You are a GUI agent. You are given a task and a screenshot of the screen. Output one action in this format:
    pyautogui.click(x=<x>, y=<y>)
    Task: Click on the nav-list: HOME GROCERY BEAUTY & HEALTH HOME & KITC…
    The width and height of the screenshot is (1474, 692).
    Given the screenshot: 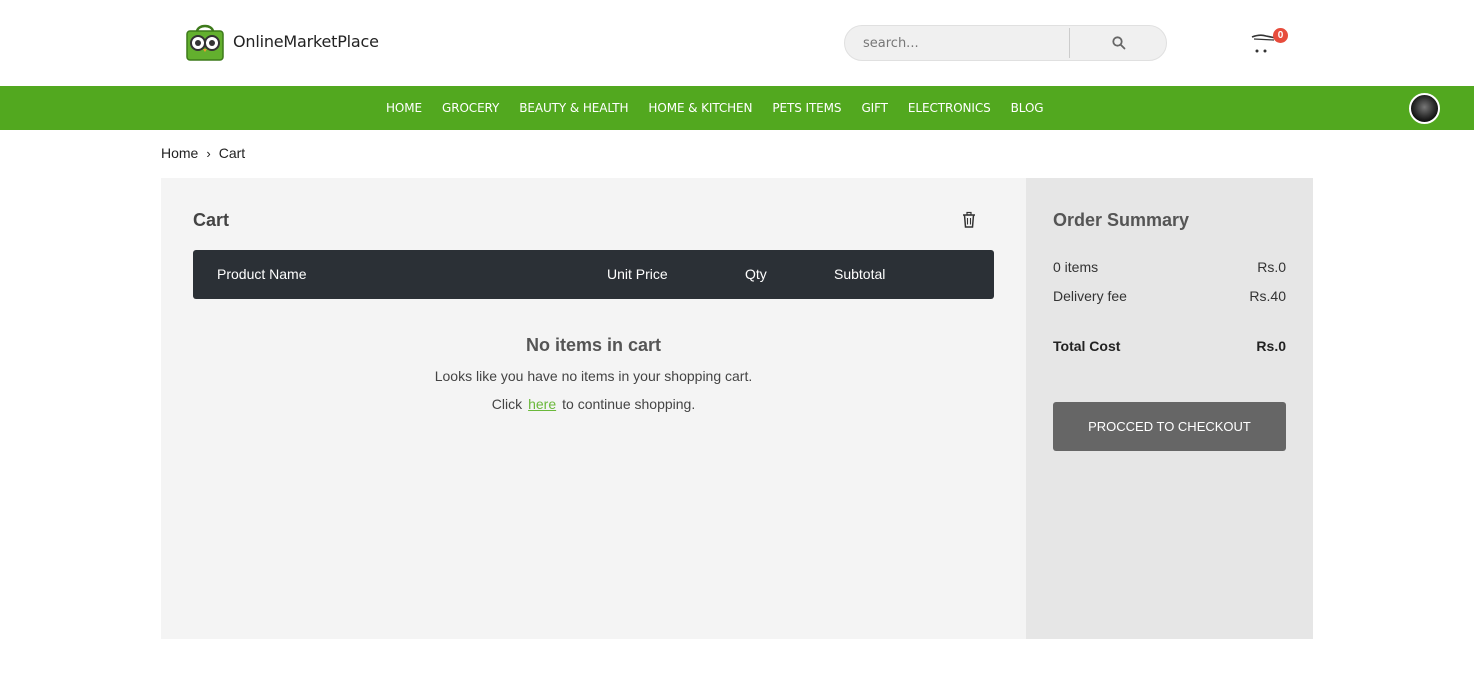 What is the action you would take?
    pyautogui.click(x=725, y=108)
    